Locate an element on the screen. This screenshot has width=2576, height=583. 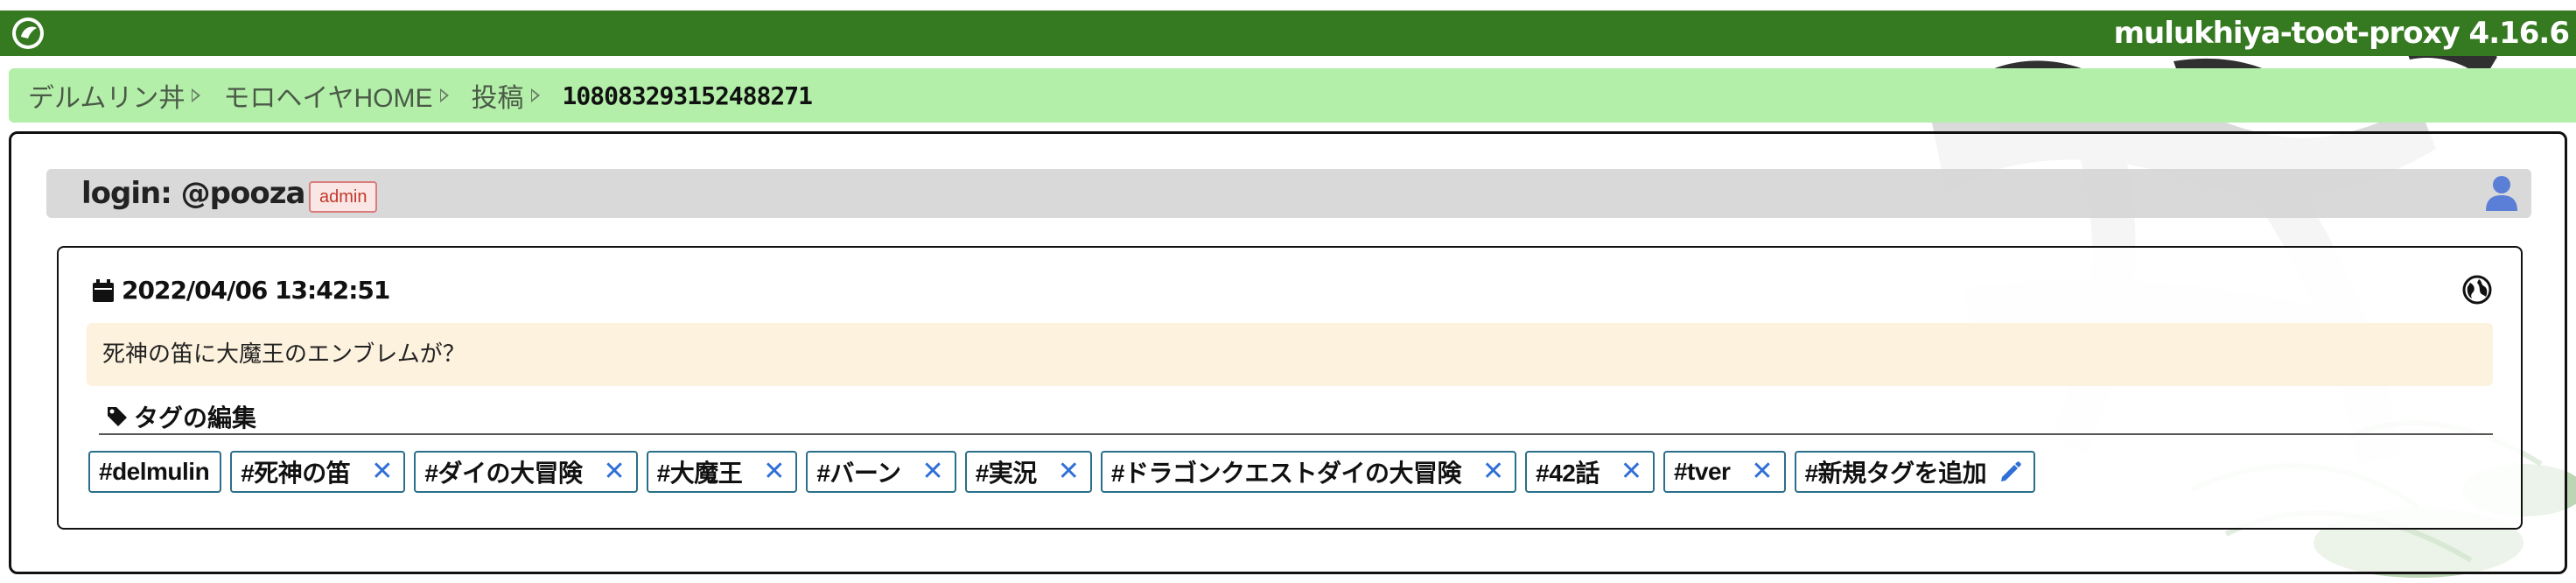
globe-icon is located at coordinates (2477, 290).